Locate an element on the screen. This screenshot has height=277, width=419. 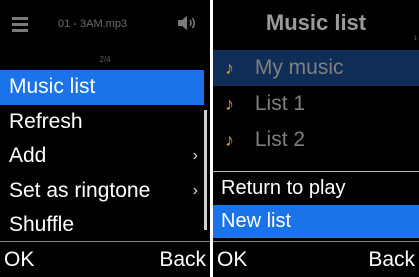
menu-scrollbar is located at coordinates (205, 170).